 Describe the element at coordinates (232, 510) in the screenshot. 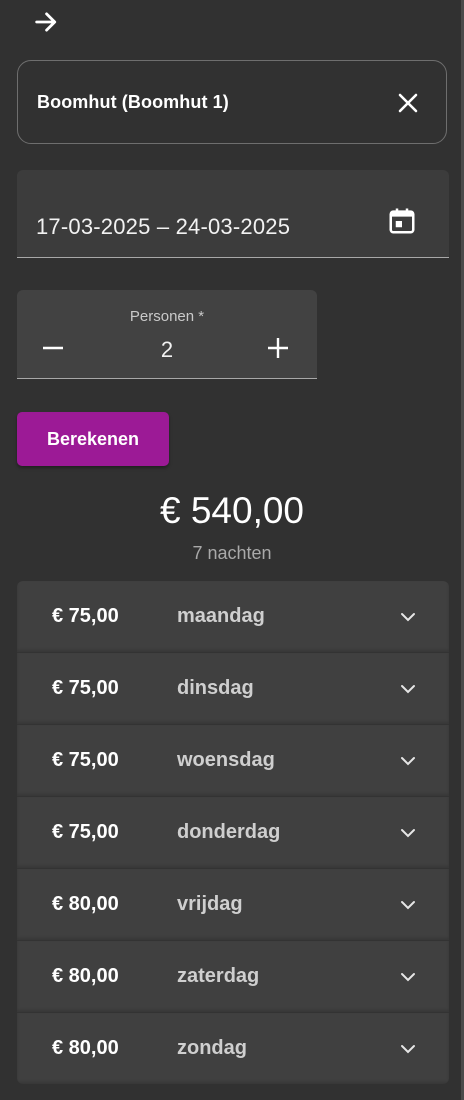

I see `total-price: € 540,00` at that location.